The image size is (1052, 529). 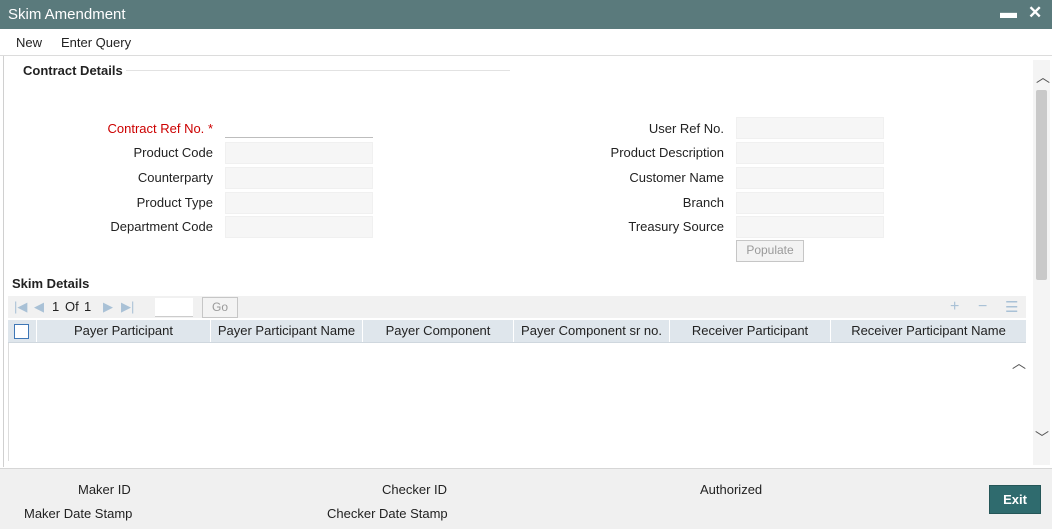 I want to click on authorized-label: Authorized, so click(x=731, y=489).